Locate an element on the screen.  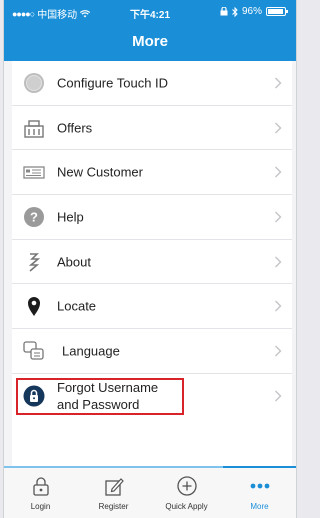
menu-item-label: Forgot Username and Password is located at coordinates (107, 396).